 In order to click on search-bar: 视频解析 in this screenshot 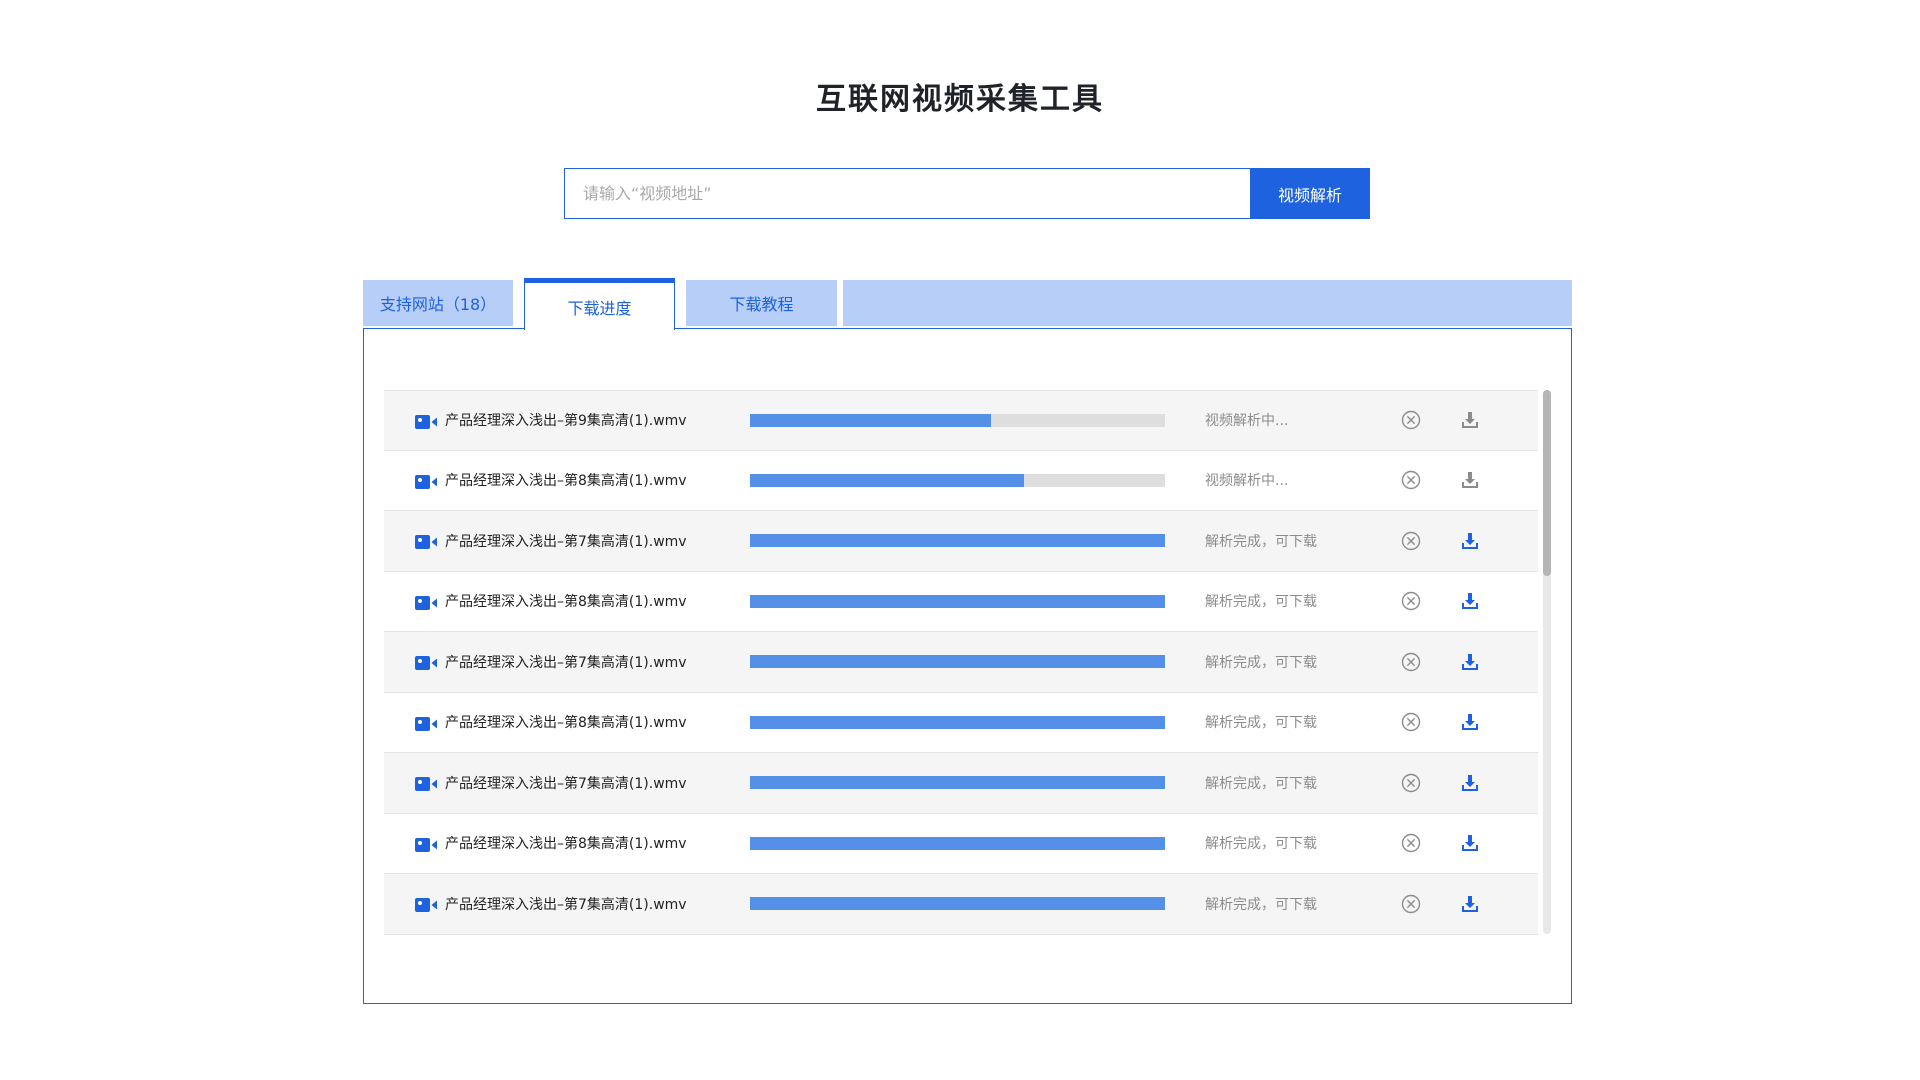, I will do `click(967, 193)`.